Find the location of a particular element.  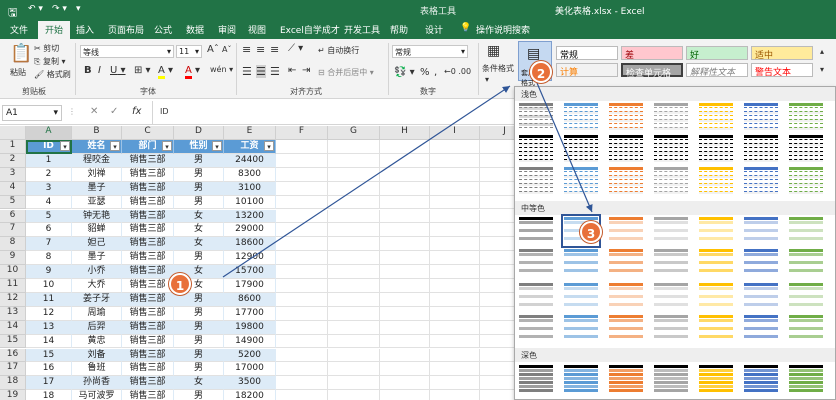

table-cell: 小乔 is located at coordinates (97, 272).